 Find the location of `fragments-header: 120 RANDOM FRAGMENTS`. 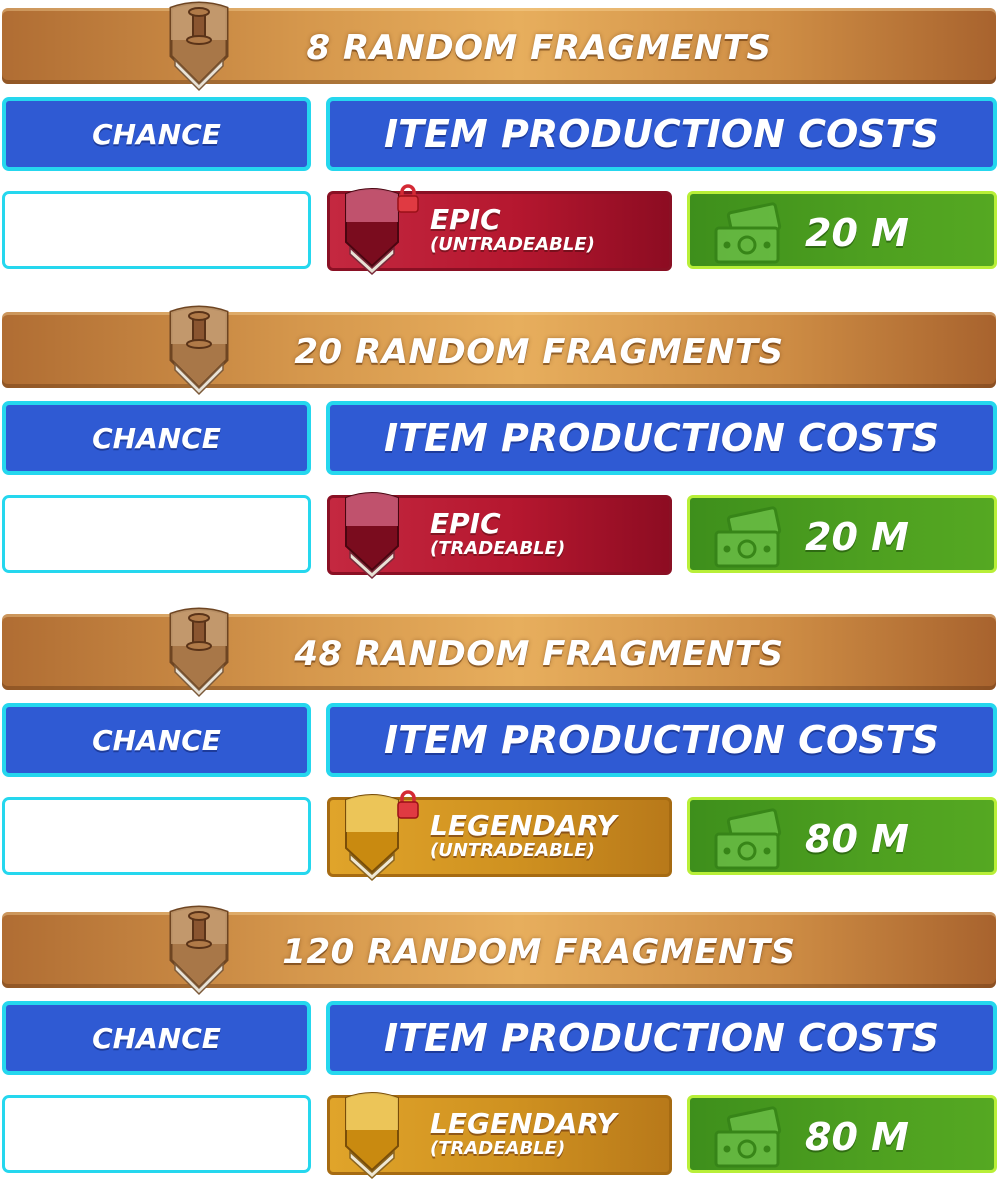

fragments-header: 120 RANDOM FRAGMENTS is located at coordinates (499, 950).